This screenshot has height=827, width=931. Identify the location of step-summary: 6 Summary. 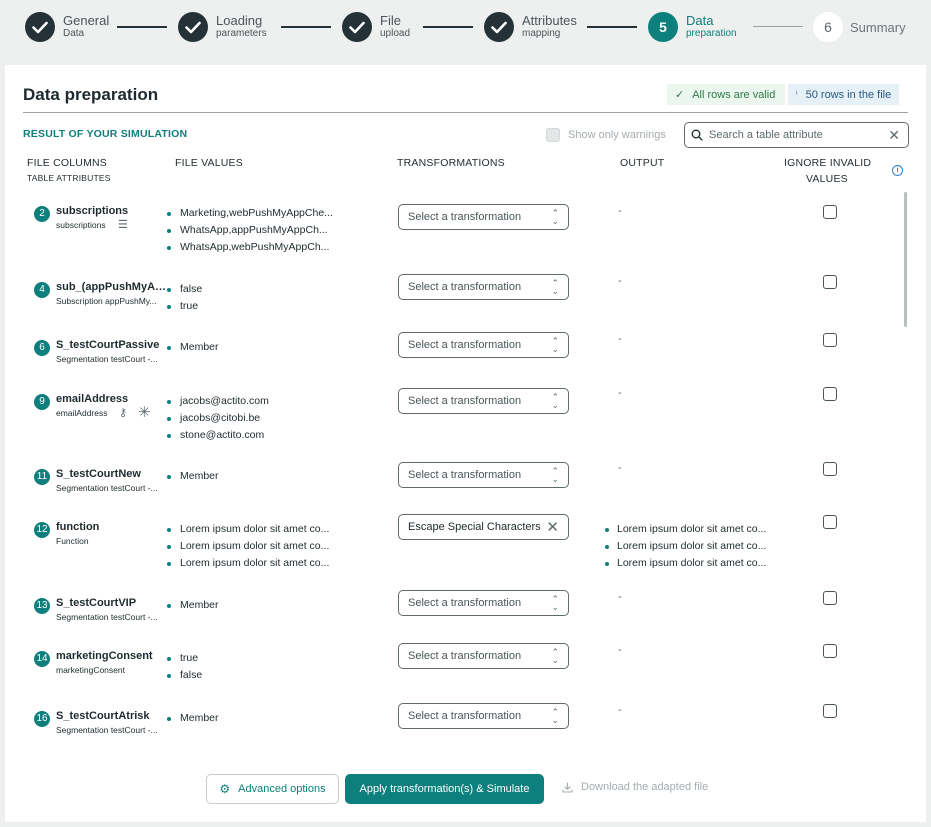
(859, 27).